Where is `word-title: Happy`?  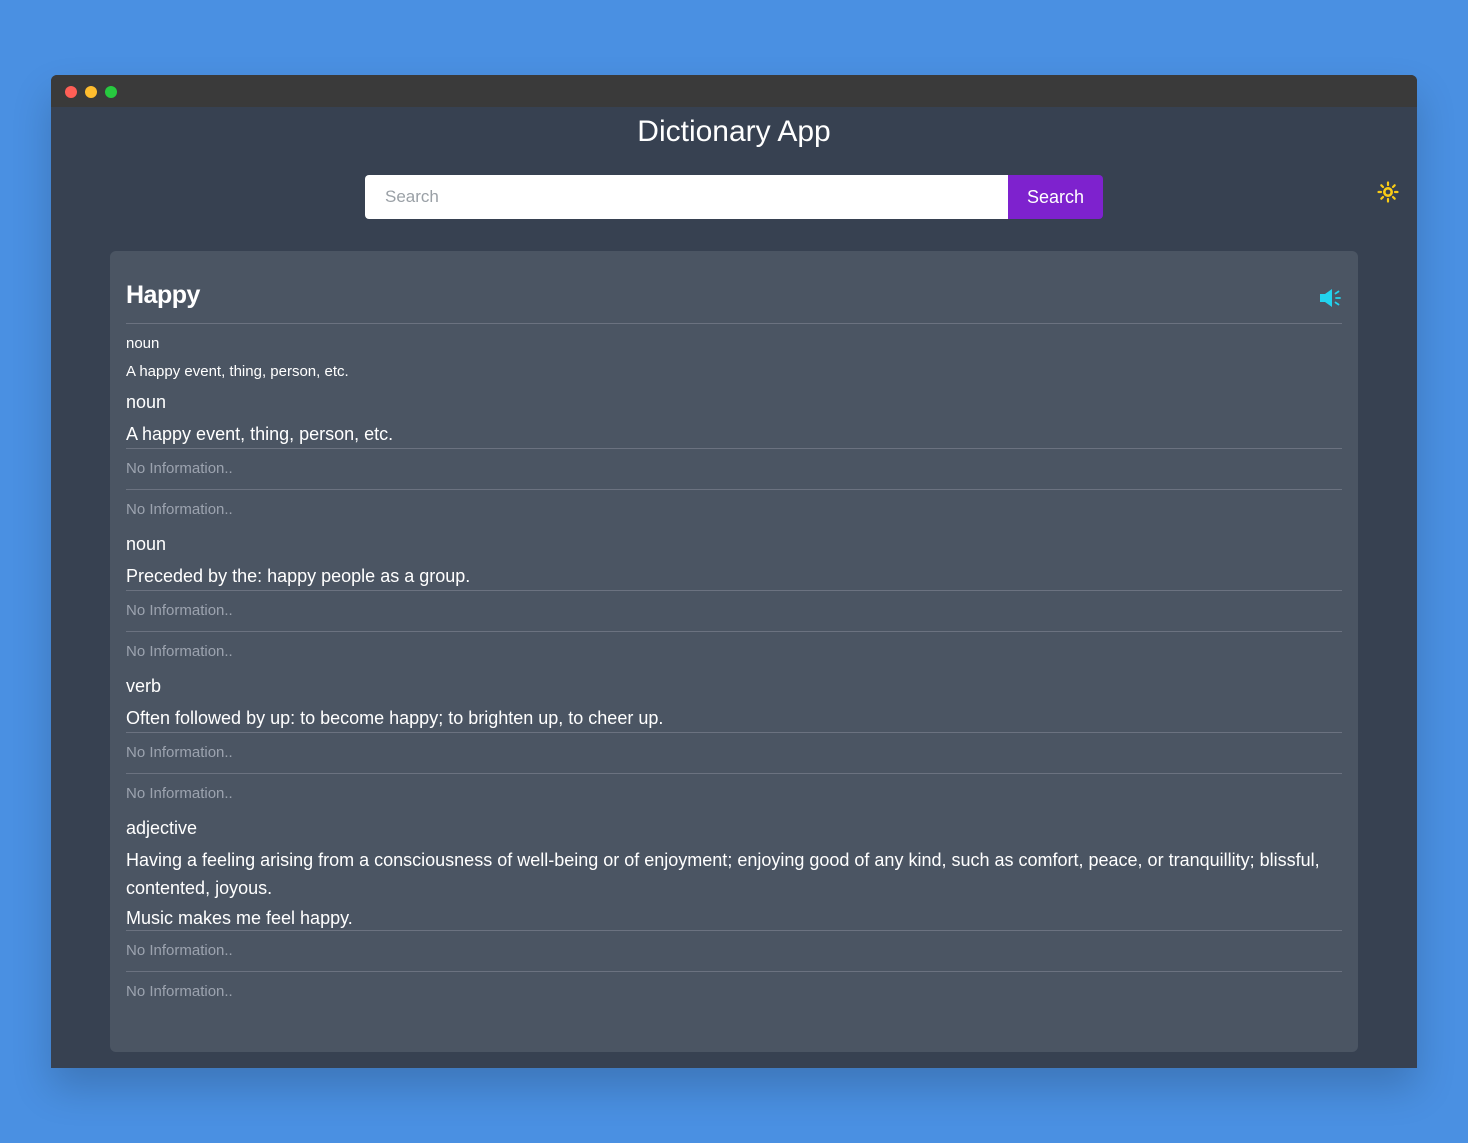 word-title: Happy is located at coordinates (163, 295).